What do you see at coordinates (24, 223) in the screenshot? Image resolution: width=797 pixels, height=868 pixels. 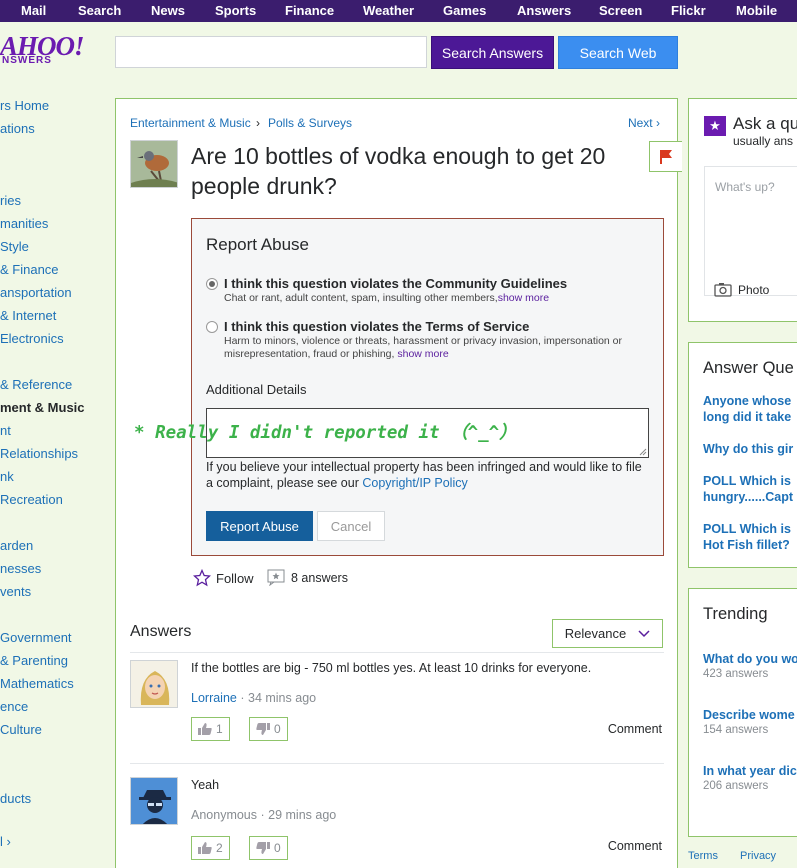 I see `sidebar-item-humanities: manities` at bounding box center [24, 223].